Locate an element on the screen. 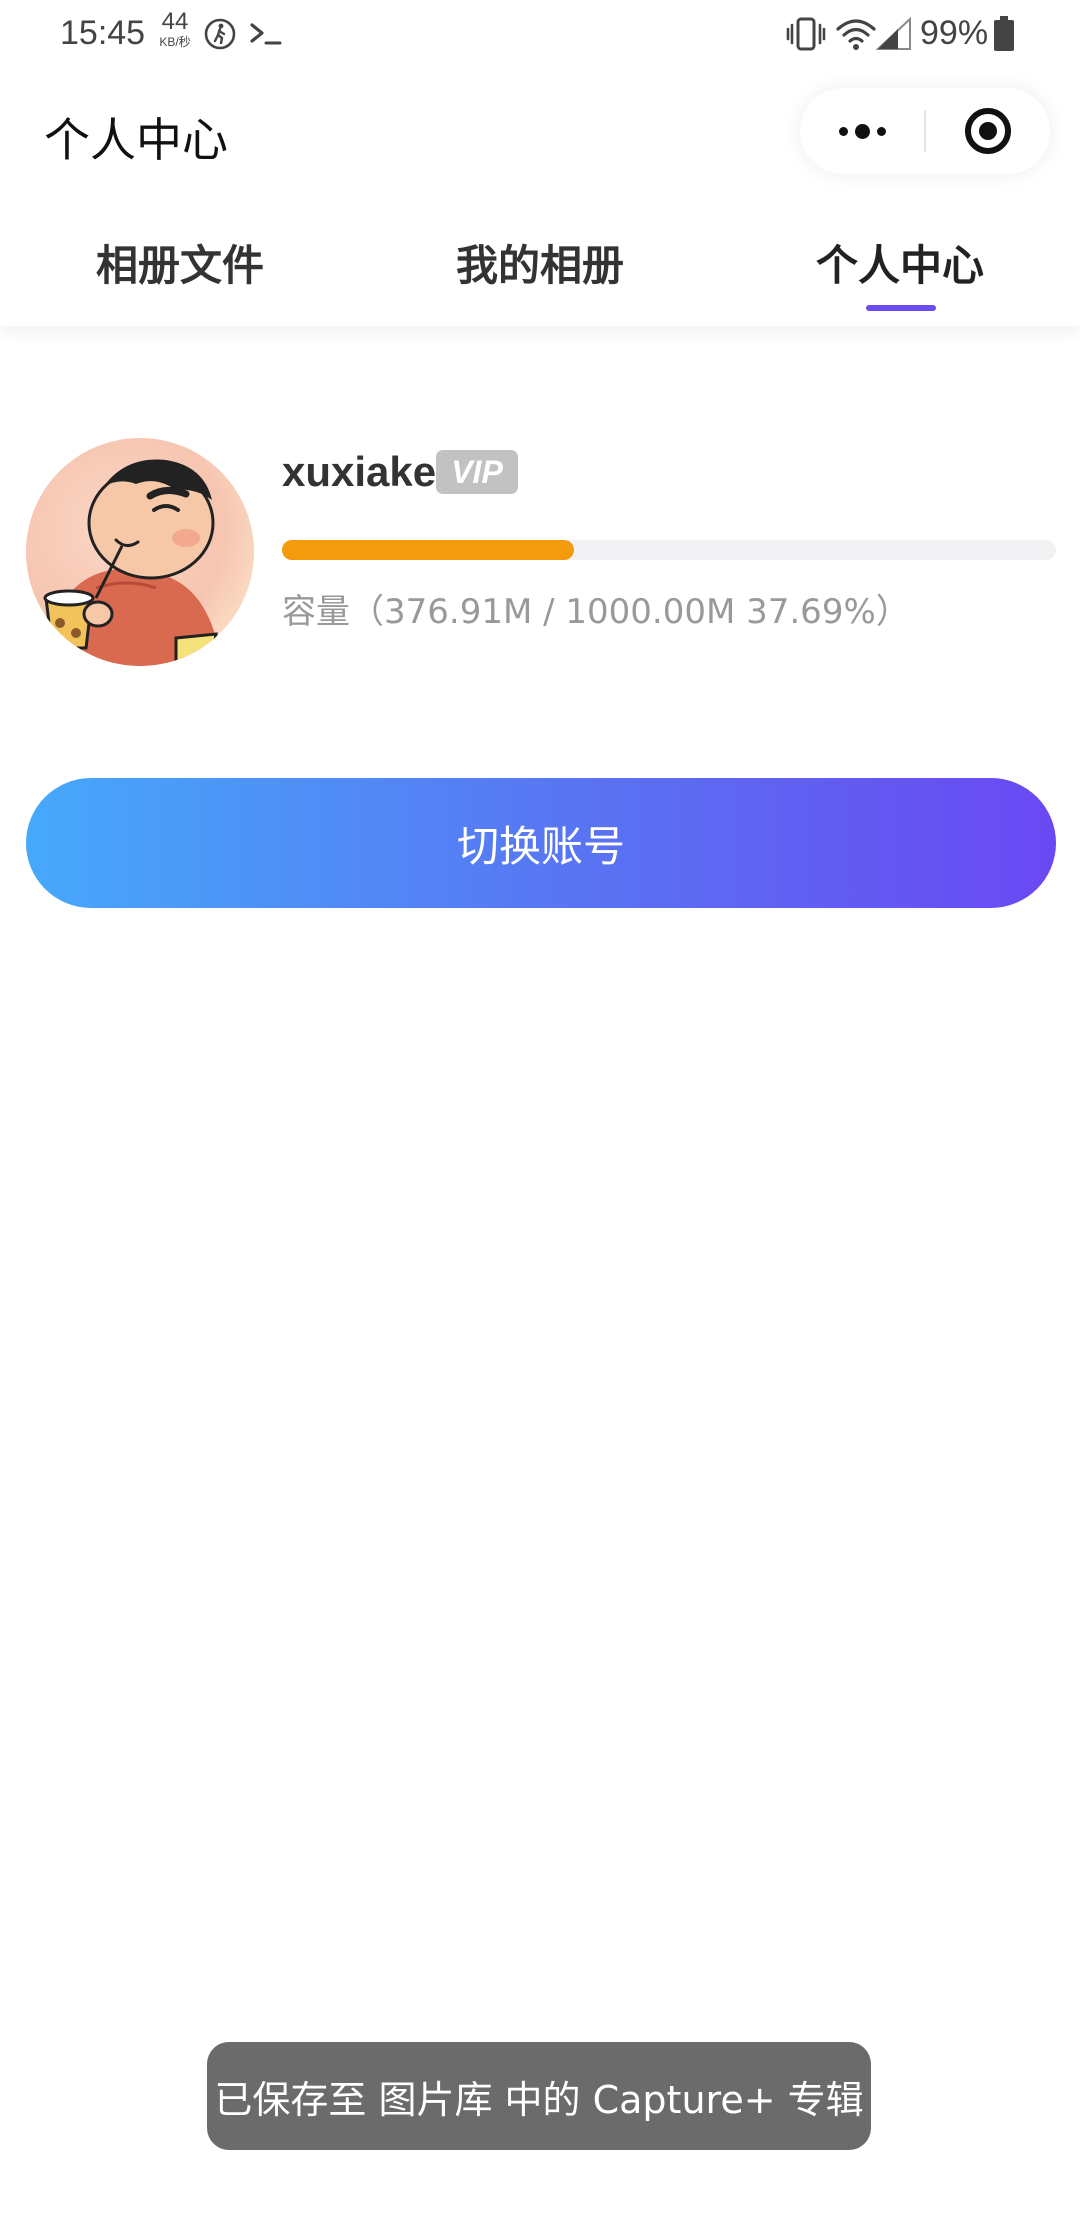  network-speed-value: 44 is located at coordinates (175, 21).